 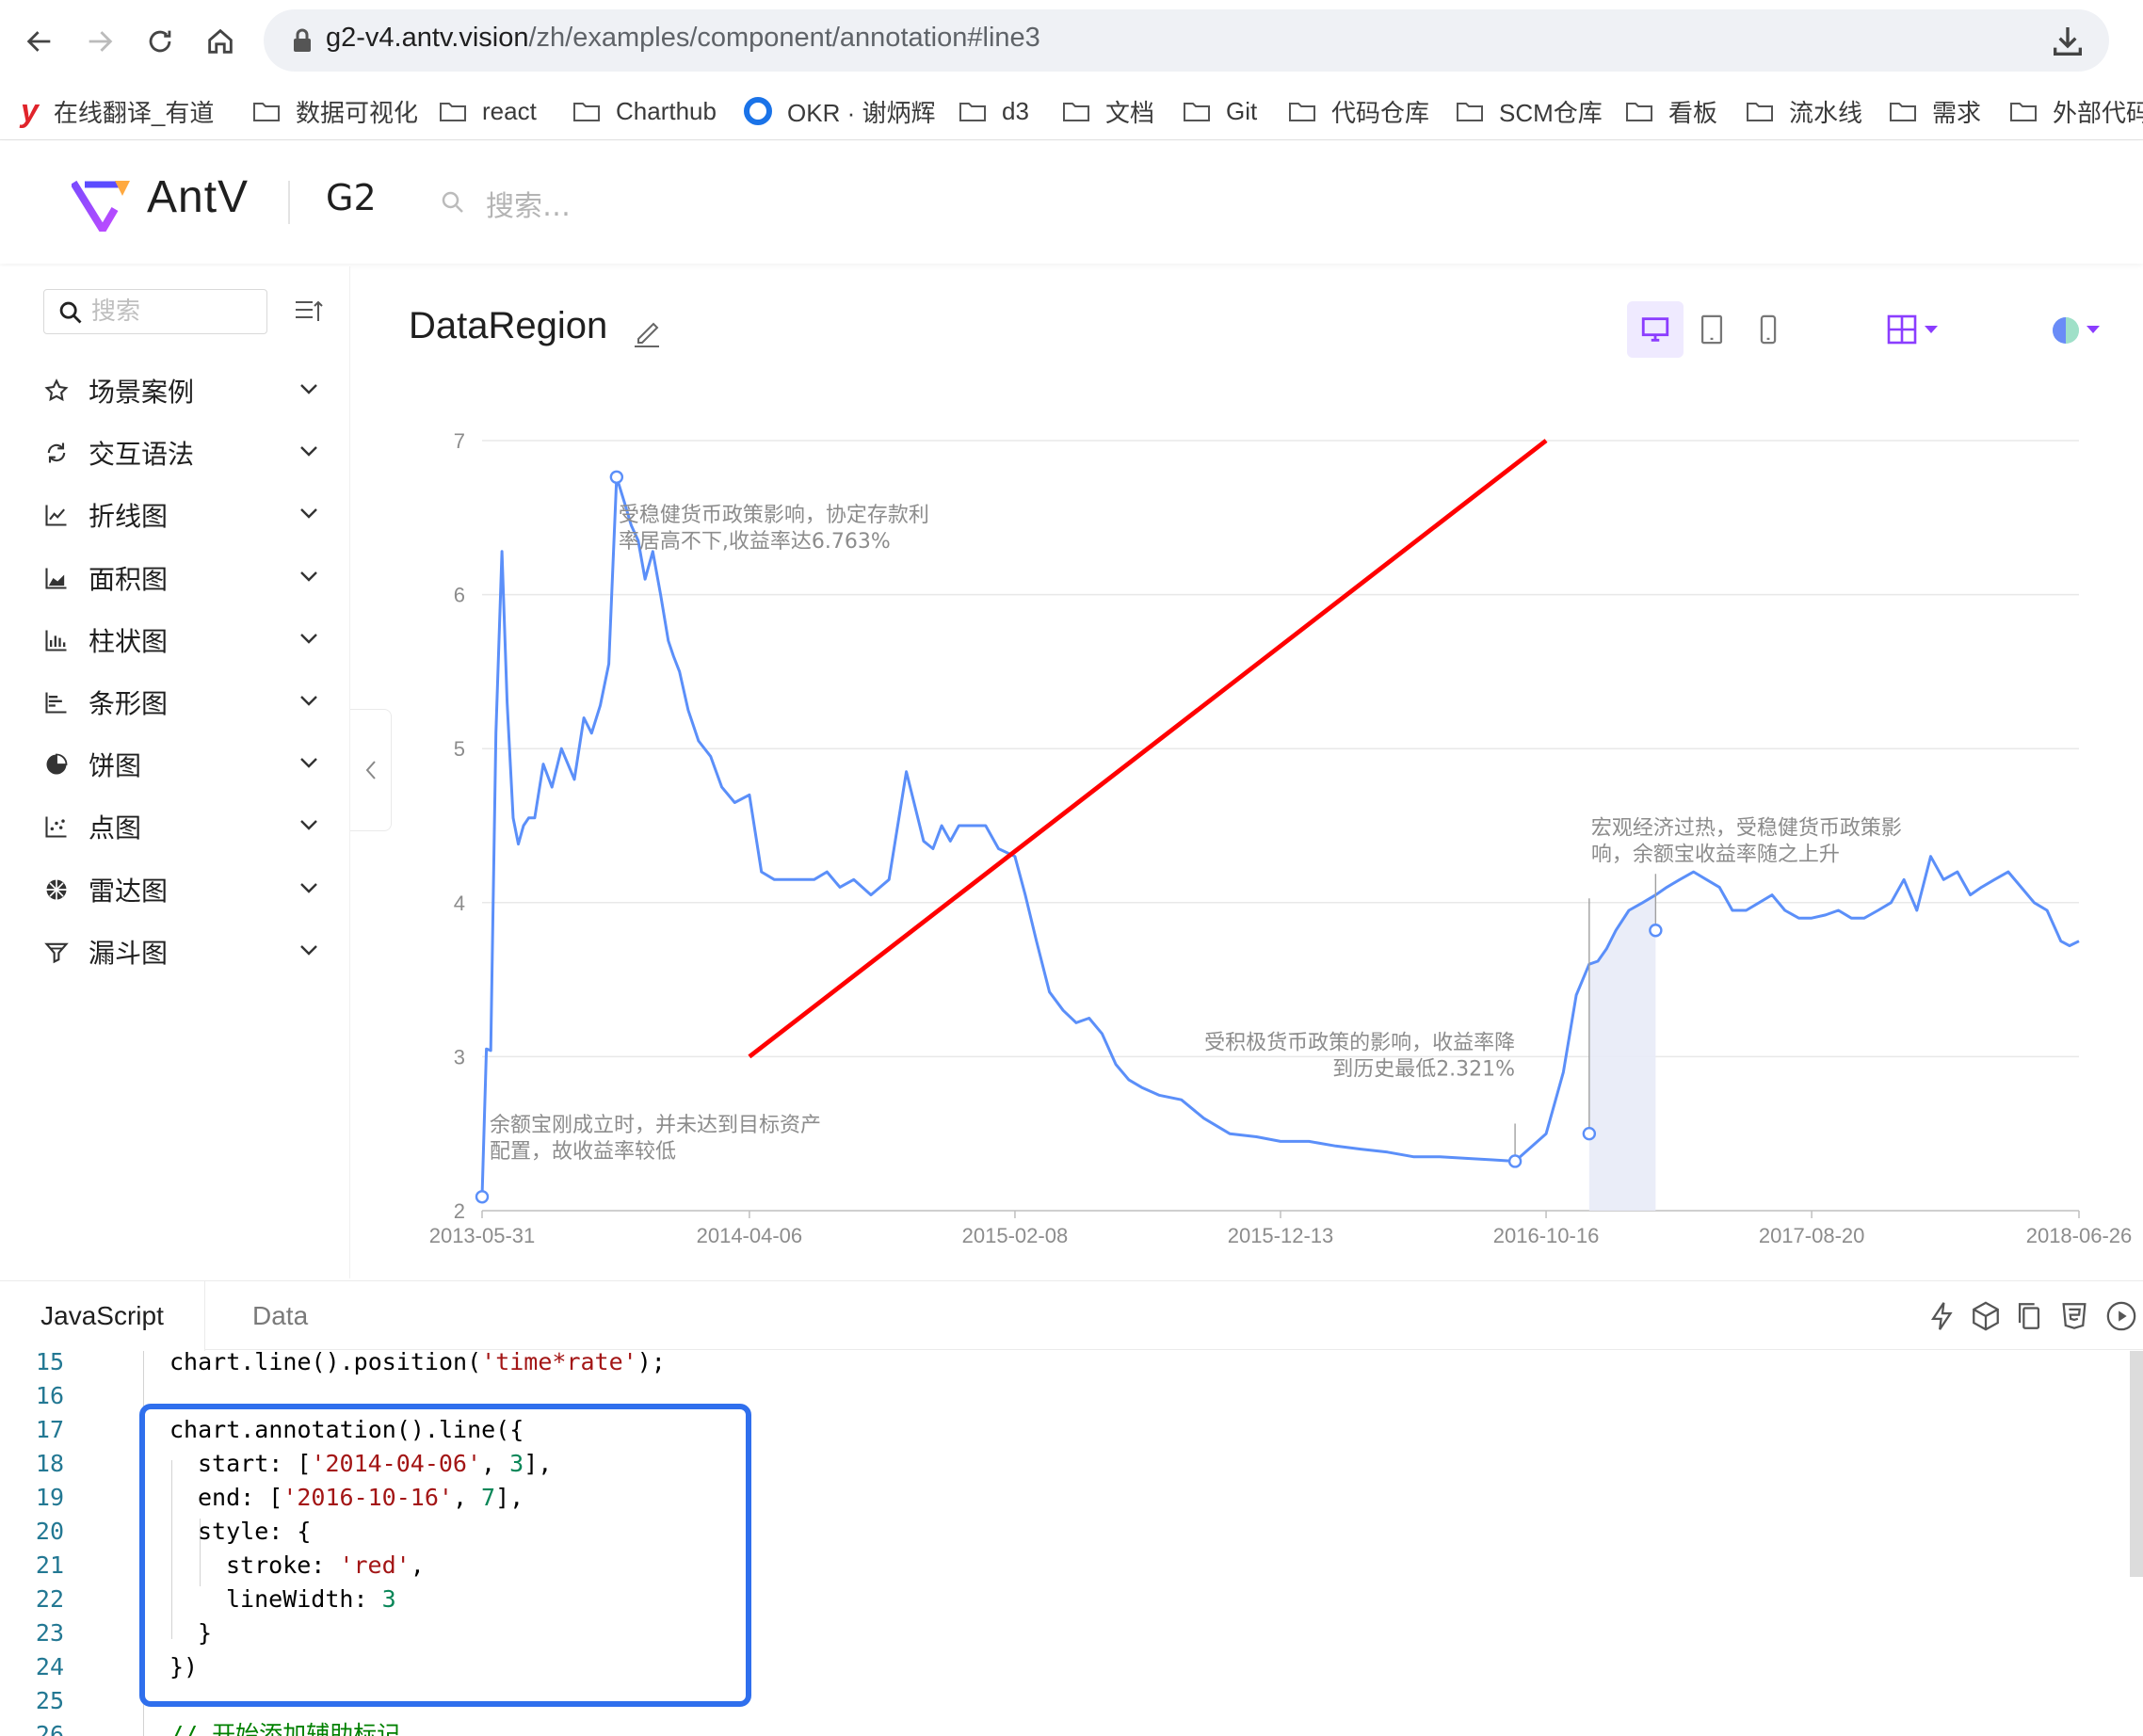 I want to click on editor-scrollbar, so click(x=2136, y=1464).